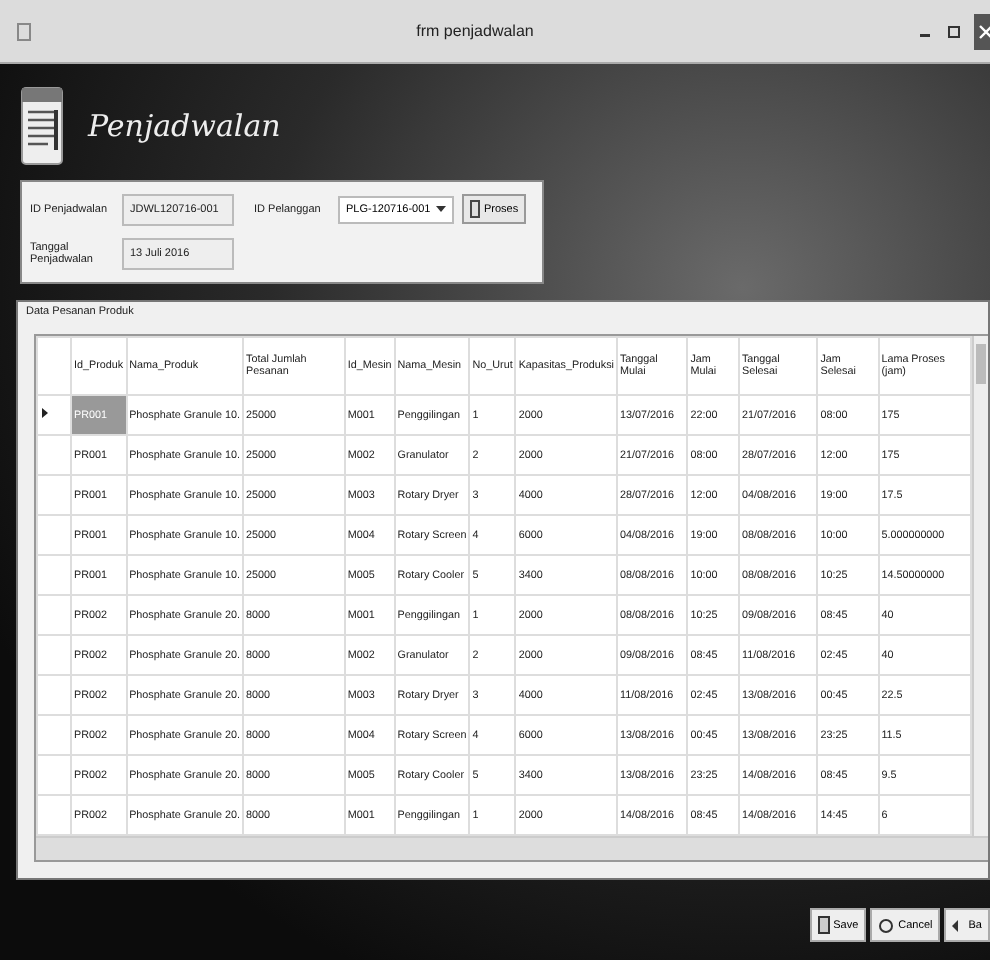 This screenshot has width=990, height=960. What do you see at coordinates (45, 413) in the screenshot?
I see `current-row-icon` at bounding box center [45, 413].